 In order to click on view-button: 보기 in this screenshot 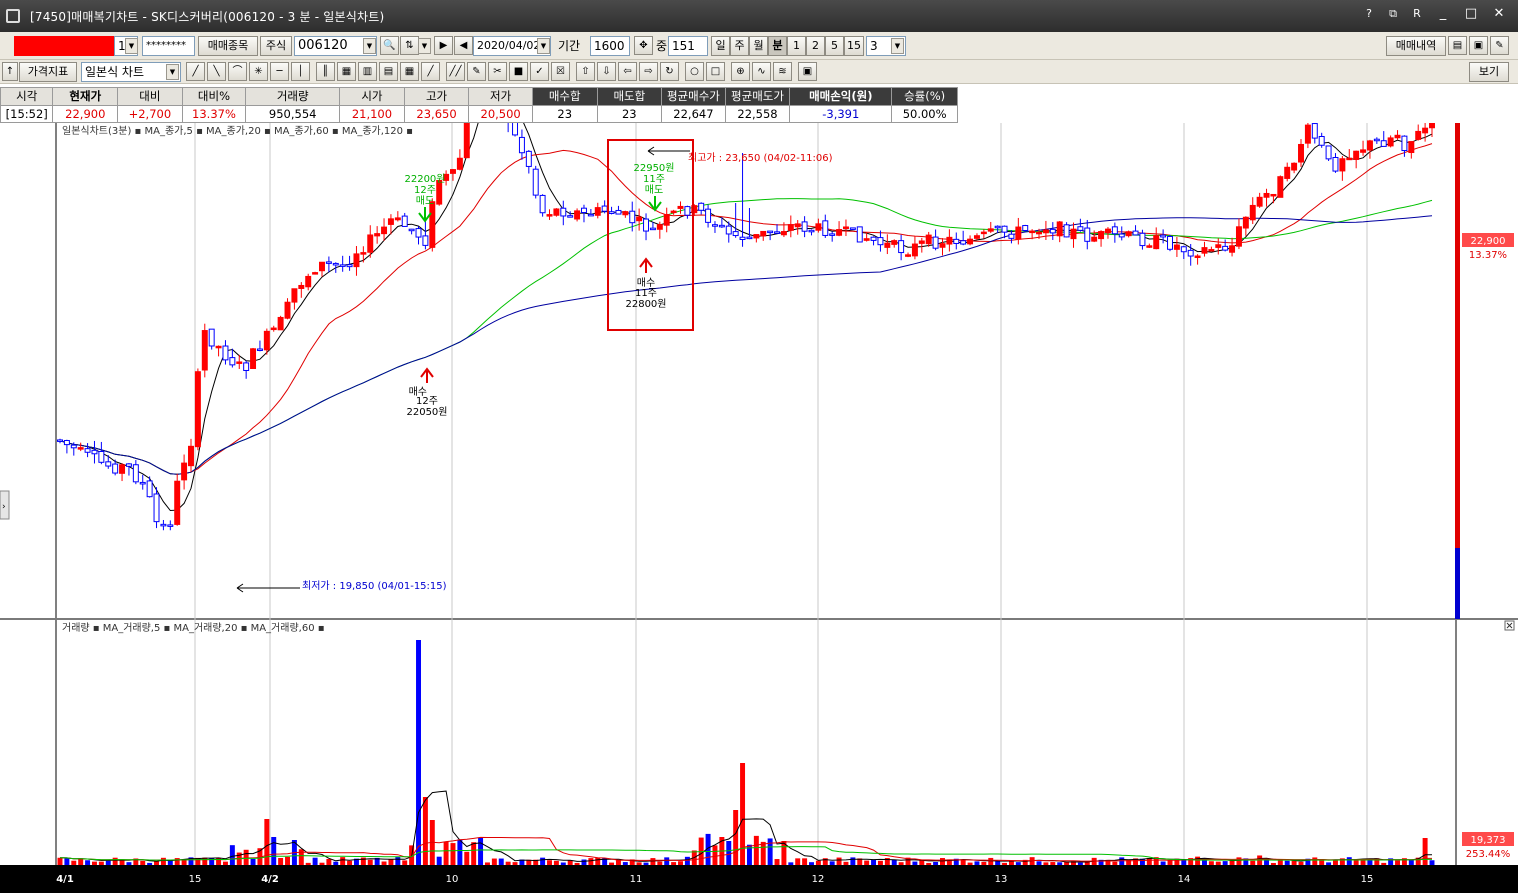, I will do `click(1489, 72)`.